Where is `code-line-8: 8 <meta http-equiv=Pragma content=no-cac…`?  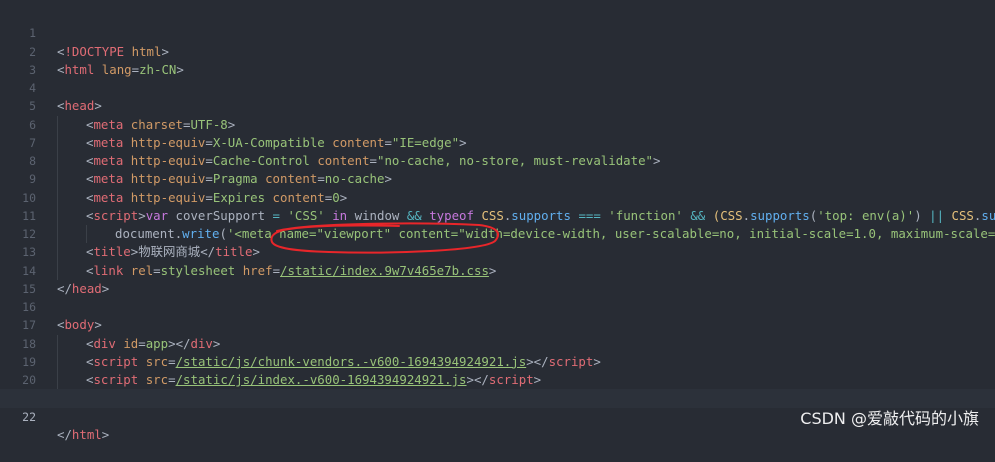
code-line-8: 8 <meta http-equiv=Pragma content=no-cac… is located at coordinates (497, 161).